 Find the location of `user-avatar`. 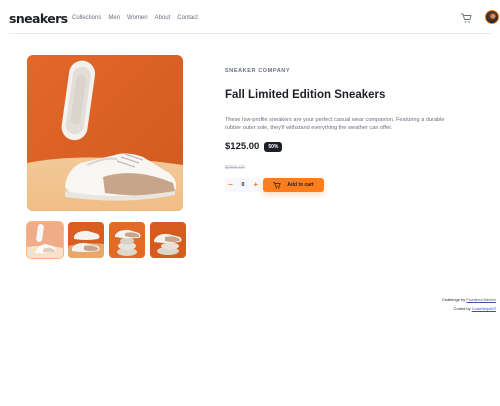

user-avatar is located at coordinates (492, 17).